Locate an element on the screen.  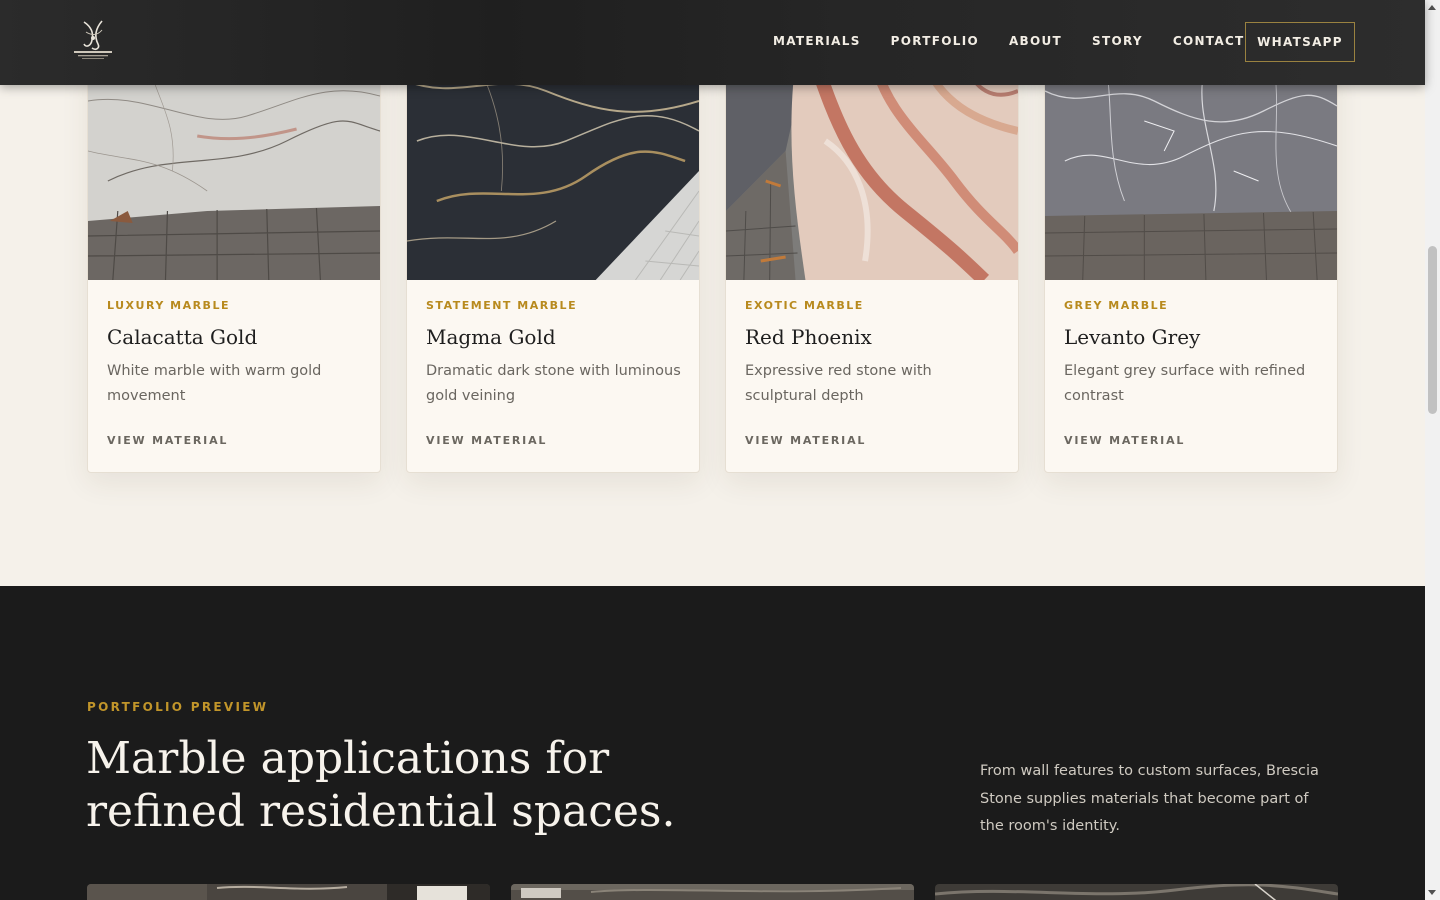
material-image-red-phoenix is located at coordinates (872, 170).